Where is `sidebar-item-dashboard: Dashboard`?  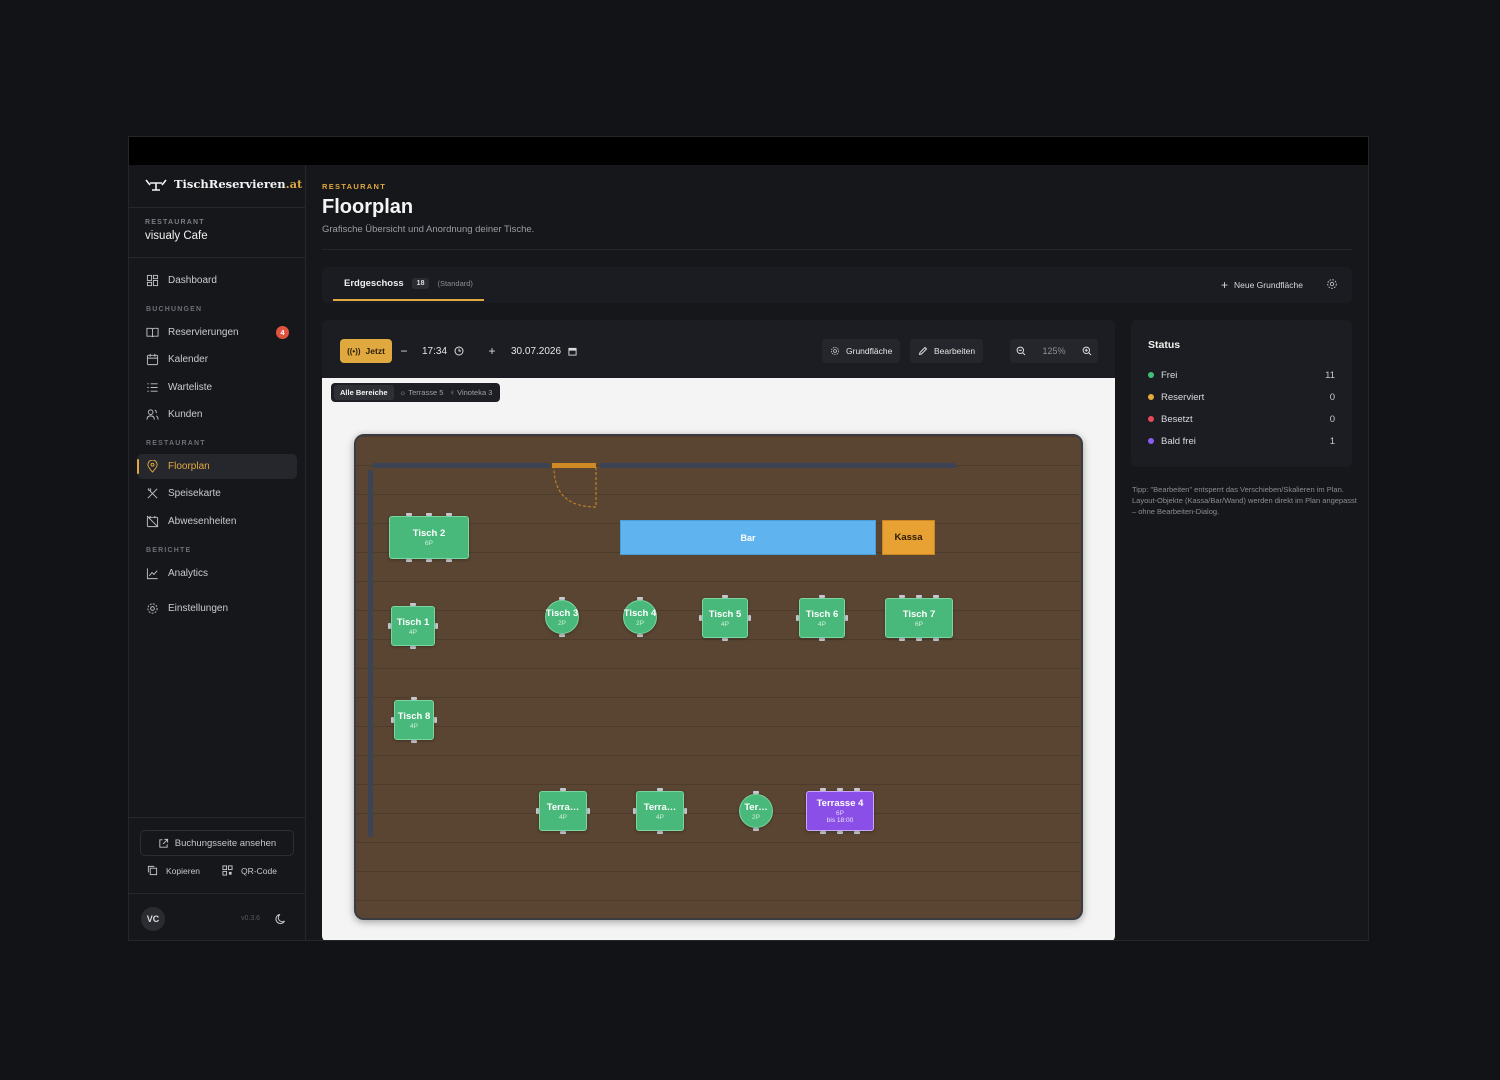 sidebar-item-dashboard: Dashboard is located at coordinates (217, 280).